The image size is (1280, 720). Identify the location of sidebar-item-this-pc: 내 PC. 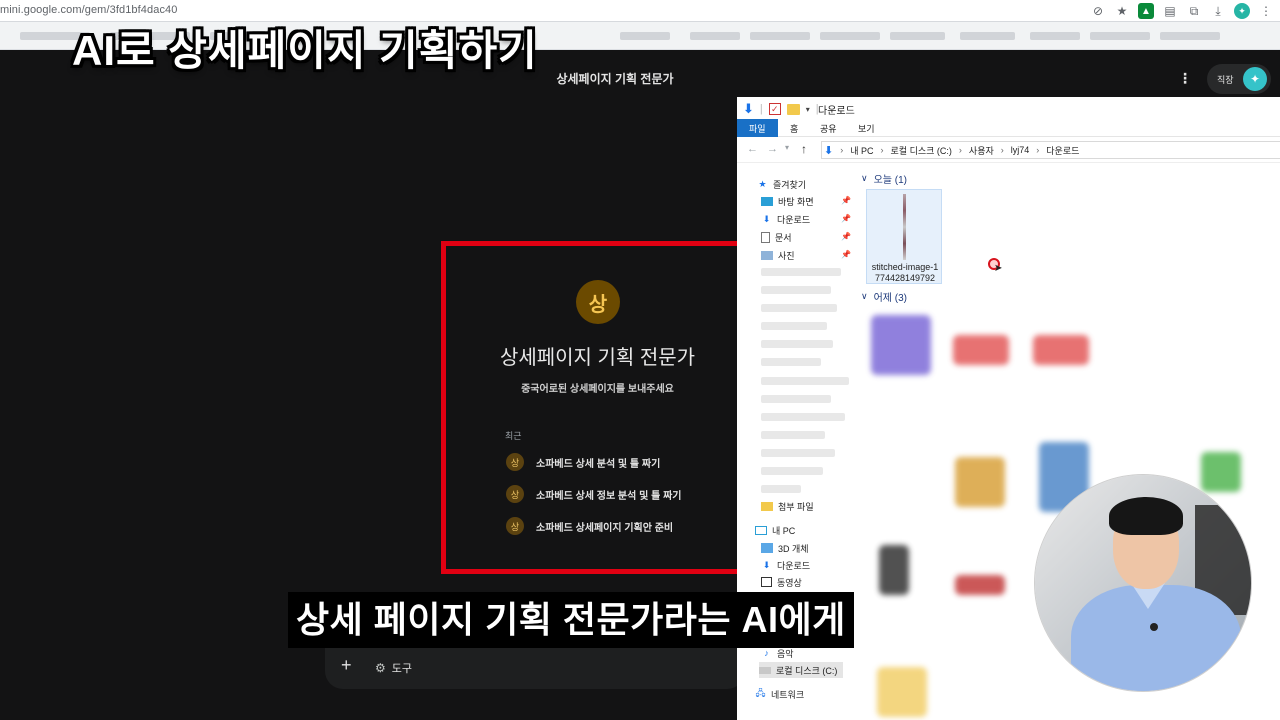
(775, 530).